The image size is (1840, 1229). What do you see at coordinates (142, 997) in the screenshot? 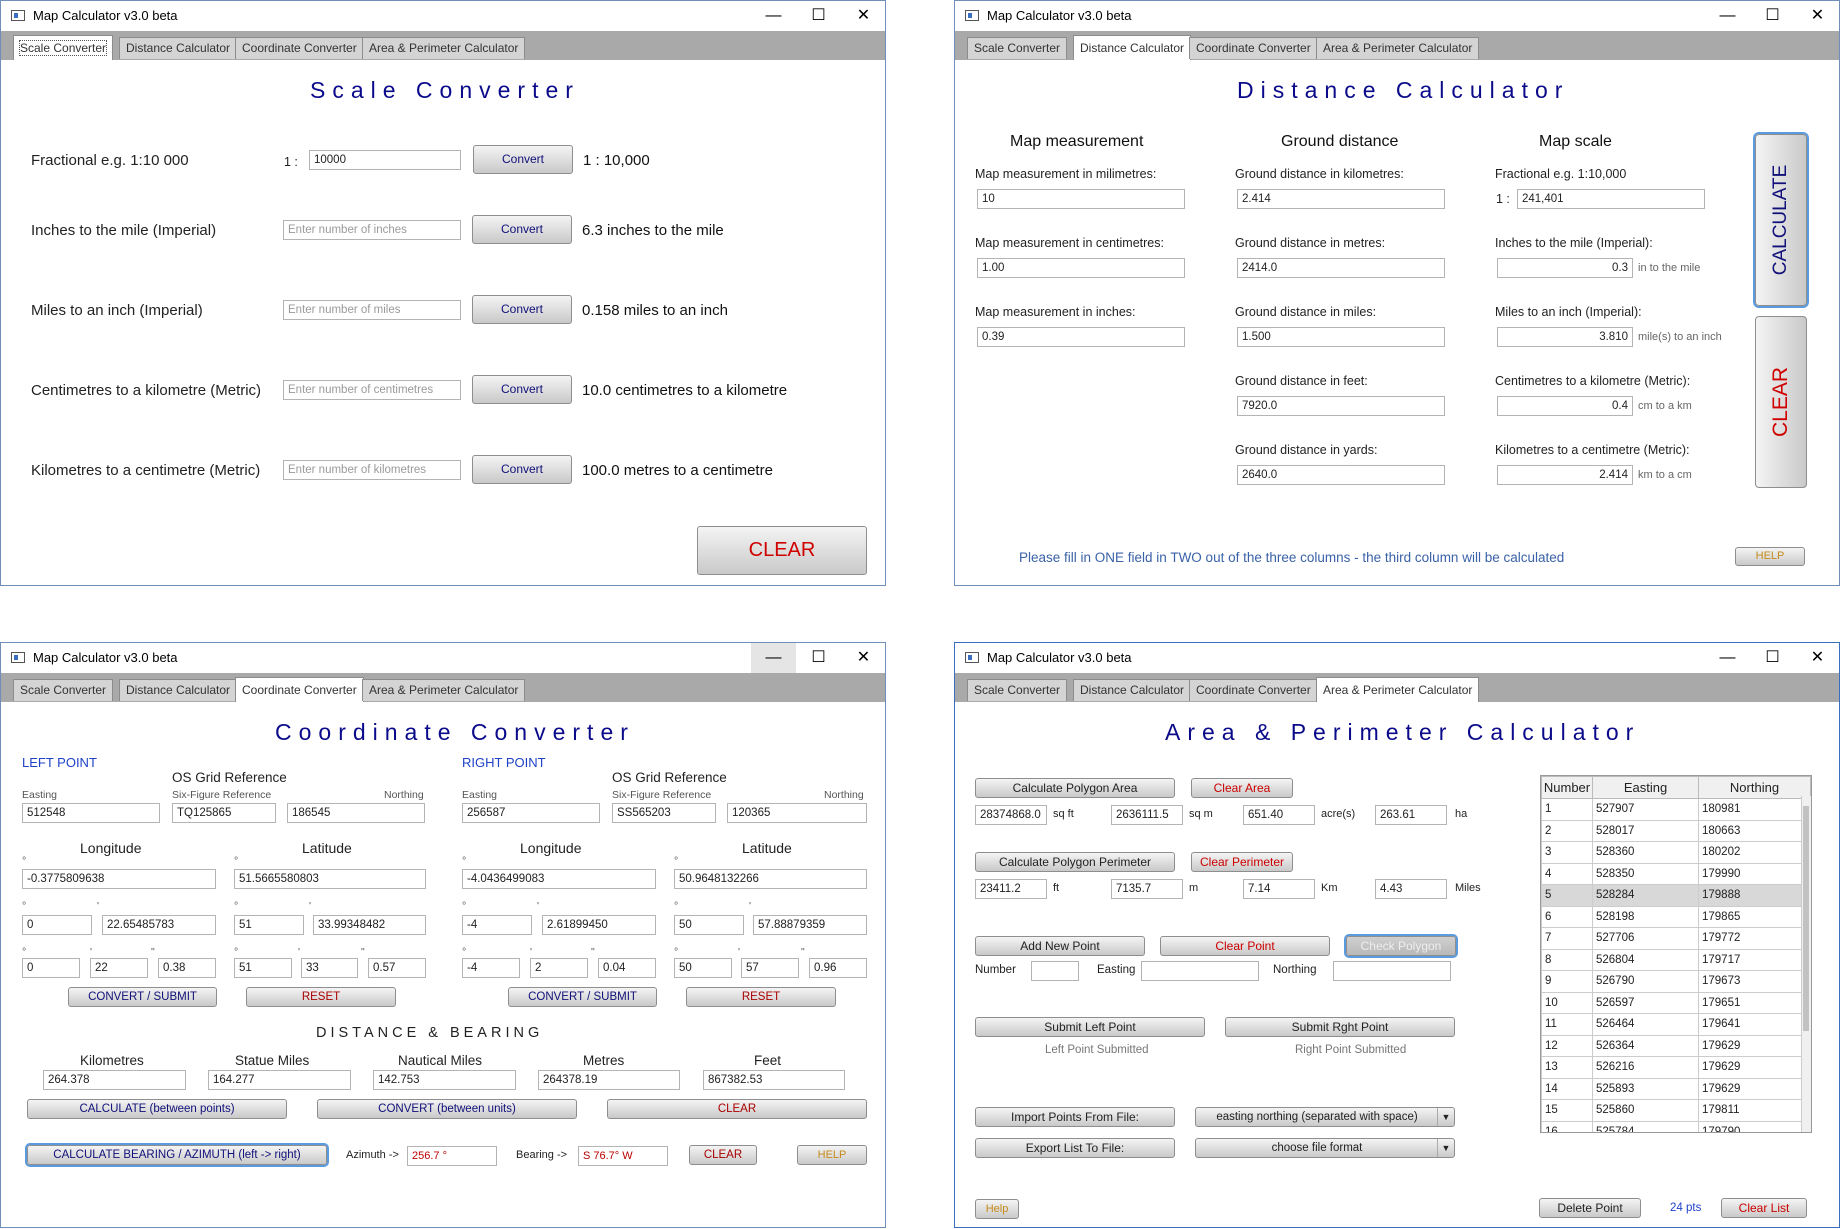
I see `left-convert-submit-button: CONVERT / SUBMIT` at bounding box center [142, 997].